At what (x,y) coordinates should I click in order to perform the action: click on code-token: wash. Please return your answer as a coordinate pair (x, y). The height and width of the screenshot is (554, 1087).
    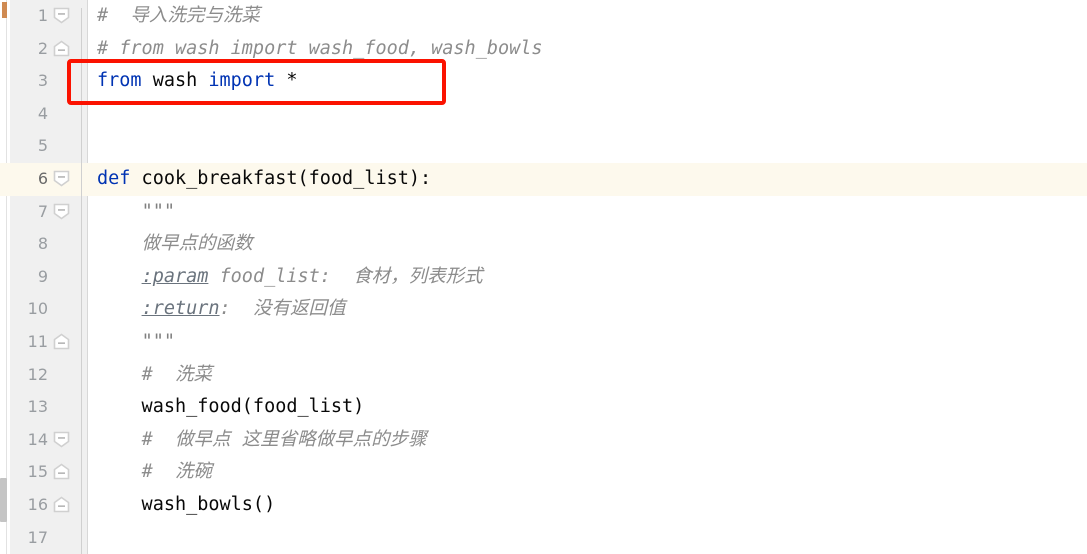
    Looking at the image, I should click on (175, 81).